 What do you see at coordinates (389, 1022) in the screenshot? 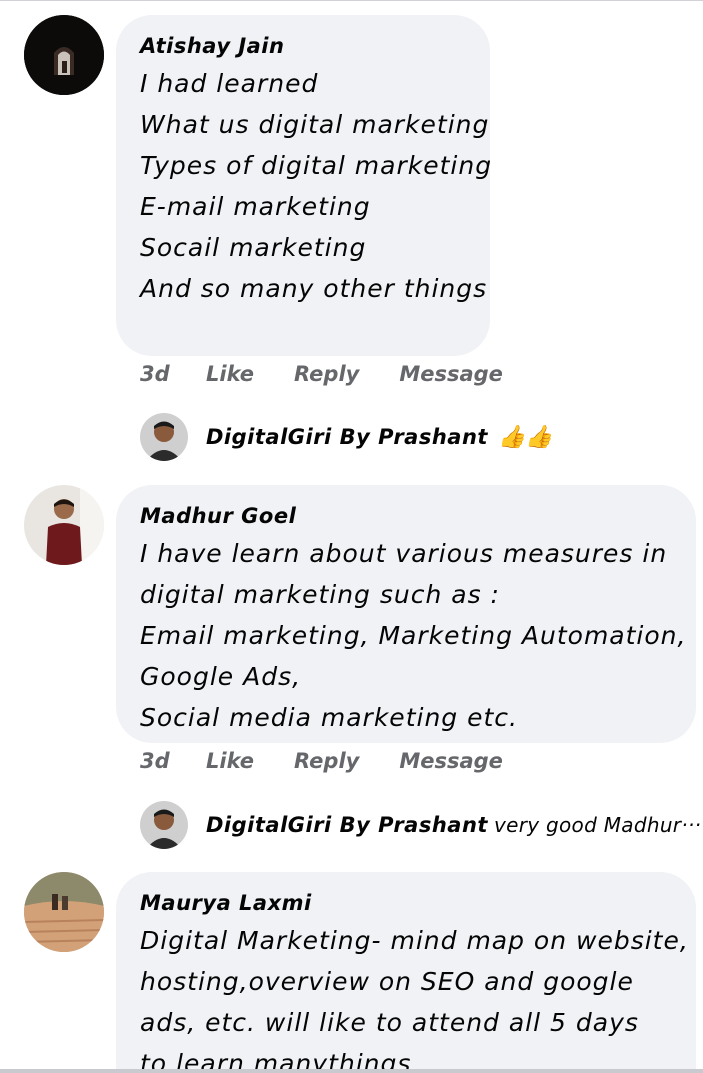
I see `comment-line: ads, etc. will like to attend all 5 days` at bounding box center [389, 1022].